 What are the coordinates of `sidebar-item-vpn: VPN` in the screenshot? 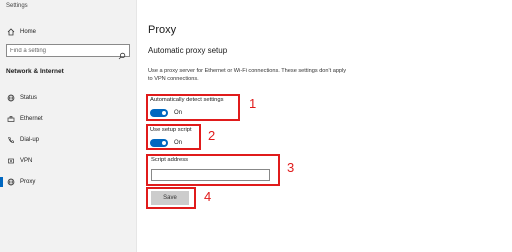 It's located at (68, 161).